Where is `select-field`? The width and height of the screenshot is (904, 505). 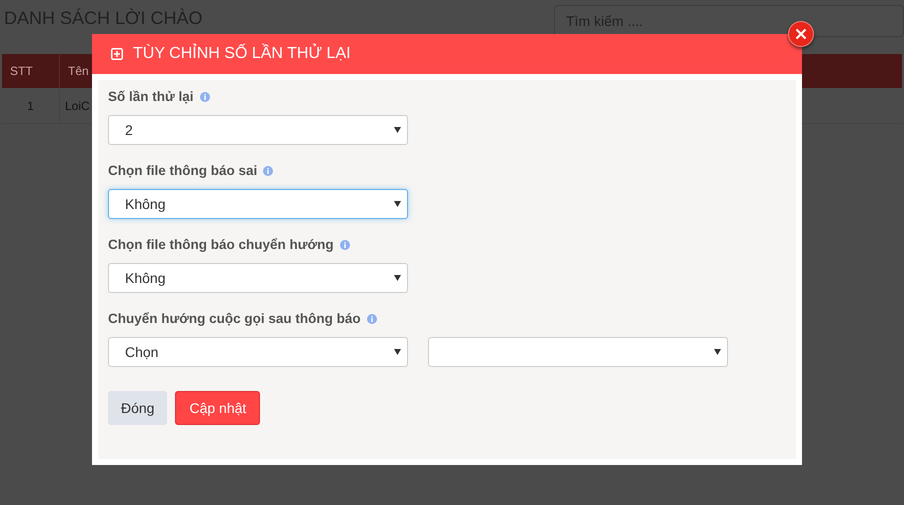 select-field is located at coordinates (578, 352).